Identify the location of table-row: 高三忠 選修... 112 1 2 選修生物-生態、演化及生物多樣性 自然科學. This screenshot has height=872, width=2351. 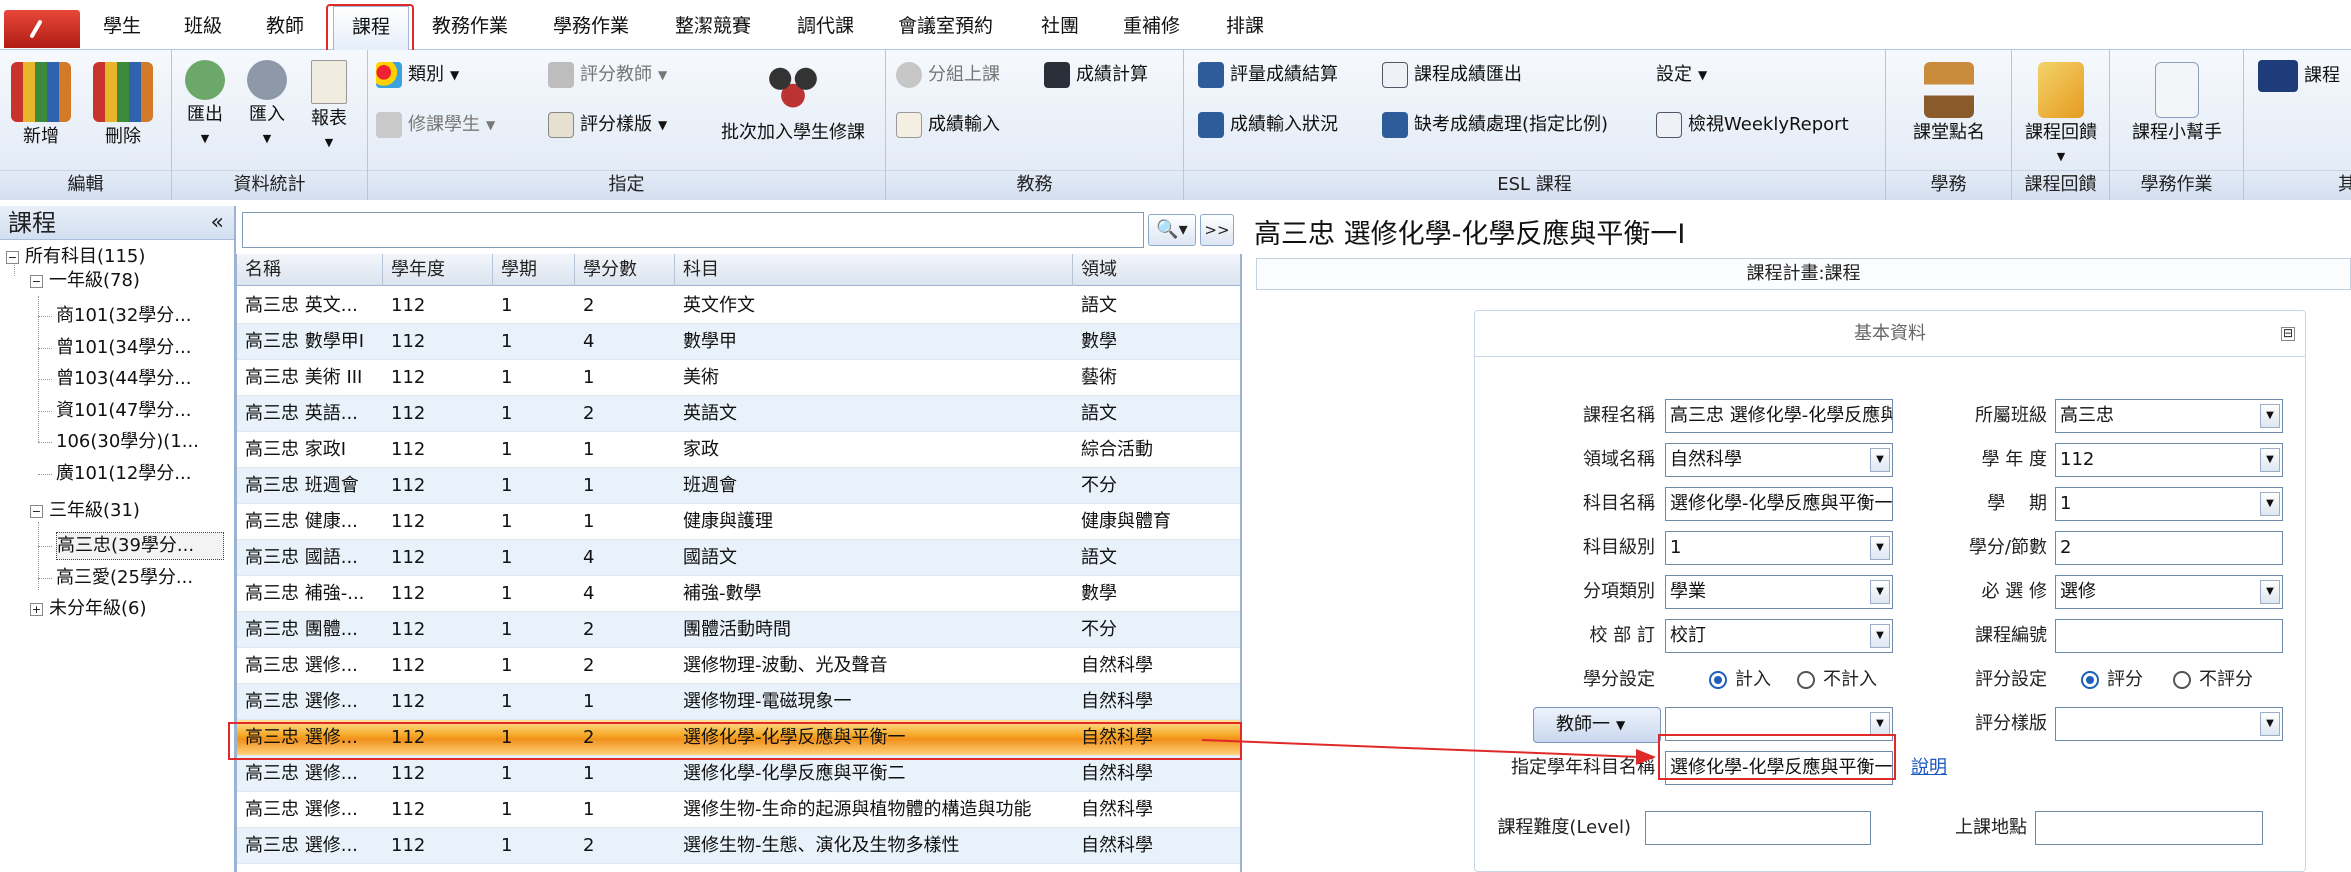
(738, 846).